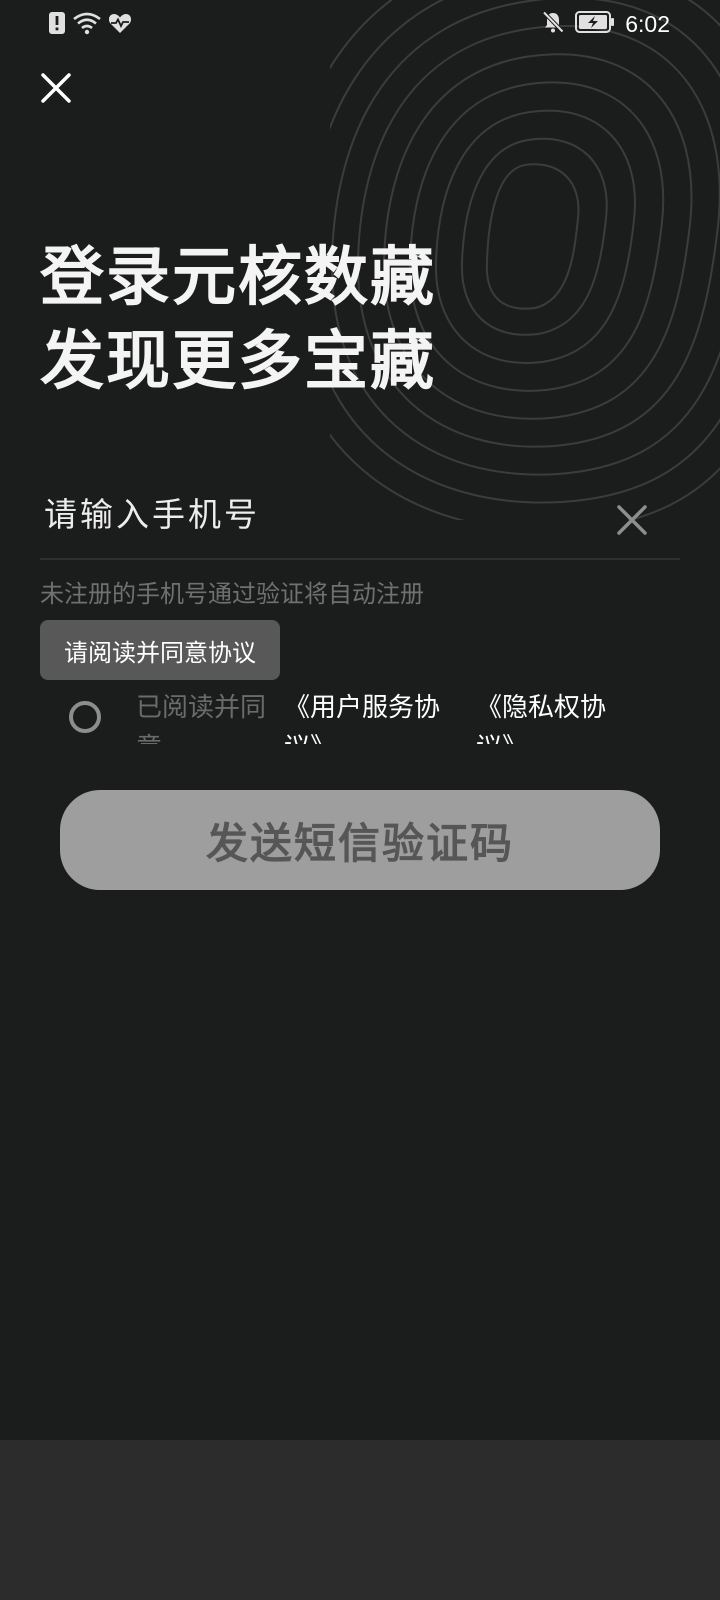 Image resolution: width=720 pixels, height=1600 pixels. What do you see at coordinates (360, 25) in the screenshot?
I see `status-bar: 6:02` at bounding box center [360, 25].